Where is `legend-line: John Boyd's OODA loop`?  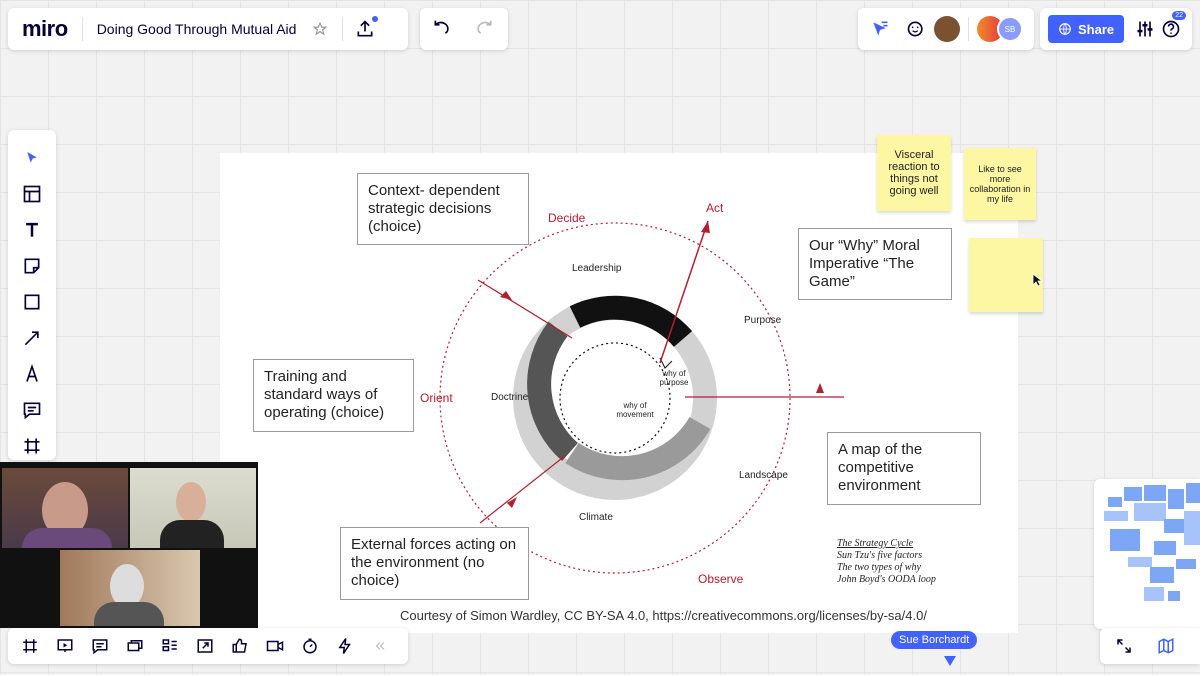
legend-line: John Boyd's OODA loop is located at coordinates (886, 579).